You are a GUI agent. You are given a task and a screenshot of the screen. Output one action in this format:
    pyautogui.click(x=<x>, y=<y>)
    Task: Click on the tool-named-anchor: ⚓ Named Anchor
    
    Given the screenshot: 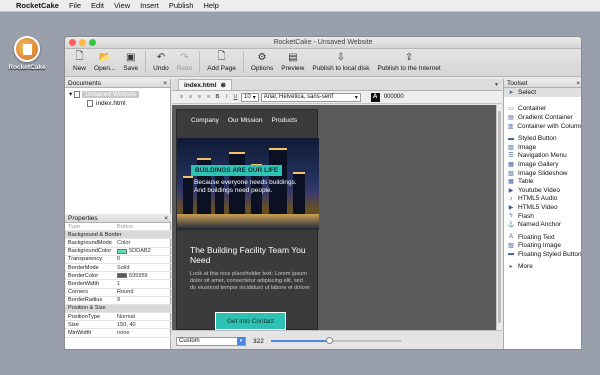 What is the action you would take?
    pyautogui.click(x=542, y=224)
    